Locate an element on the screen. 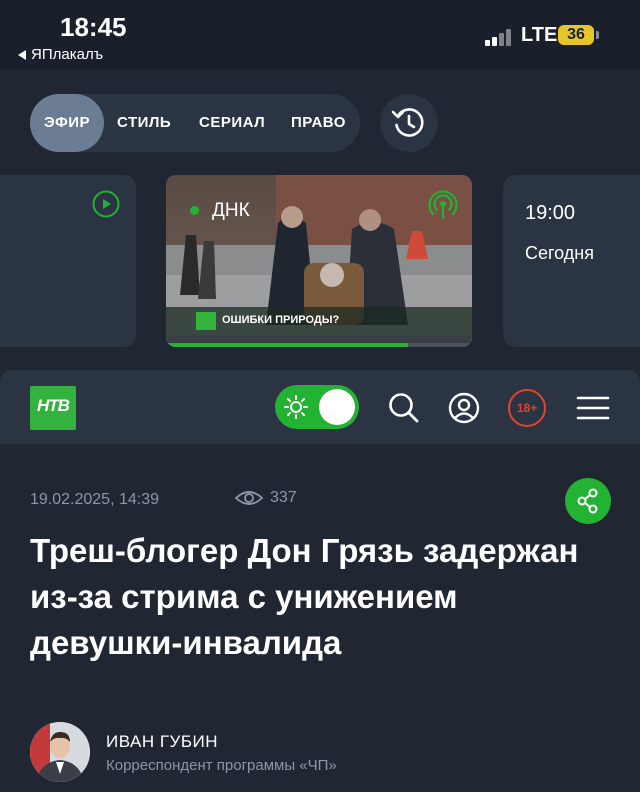 Image resolution: width=640 pixels, height=792 pixels. channel-tabs: ЭФИР СТИЛЬ СЕРИАЛ ПРАВО is located at coordinates (195, 123).